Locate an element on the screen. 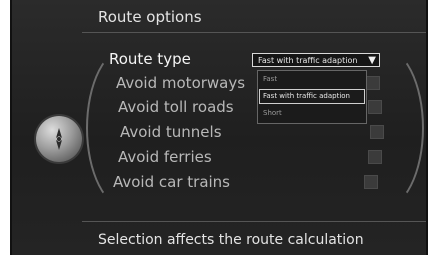 This screenshot has height=255, width=437. avoid-toll-roads-checkbox is located at coordinates (375, 107).